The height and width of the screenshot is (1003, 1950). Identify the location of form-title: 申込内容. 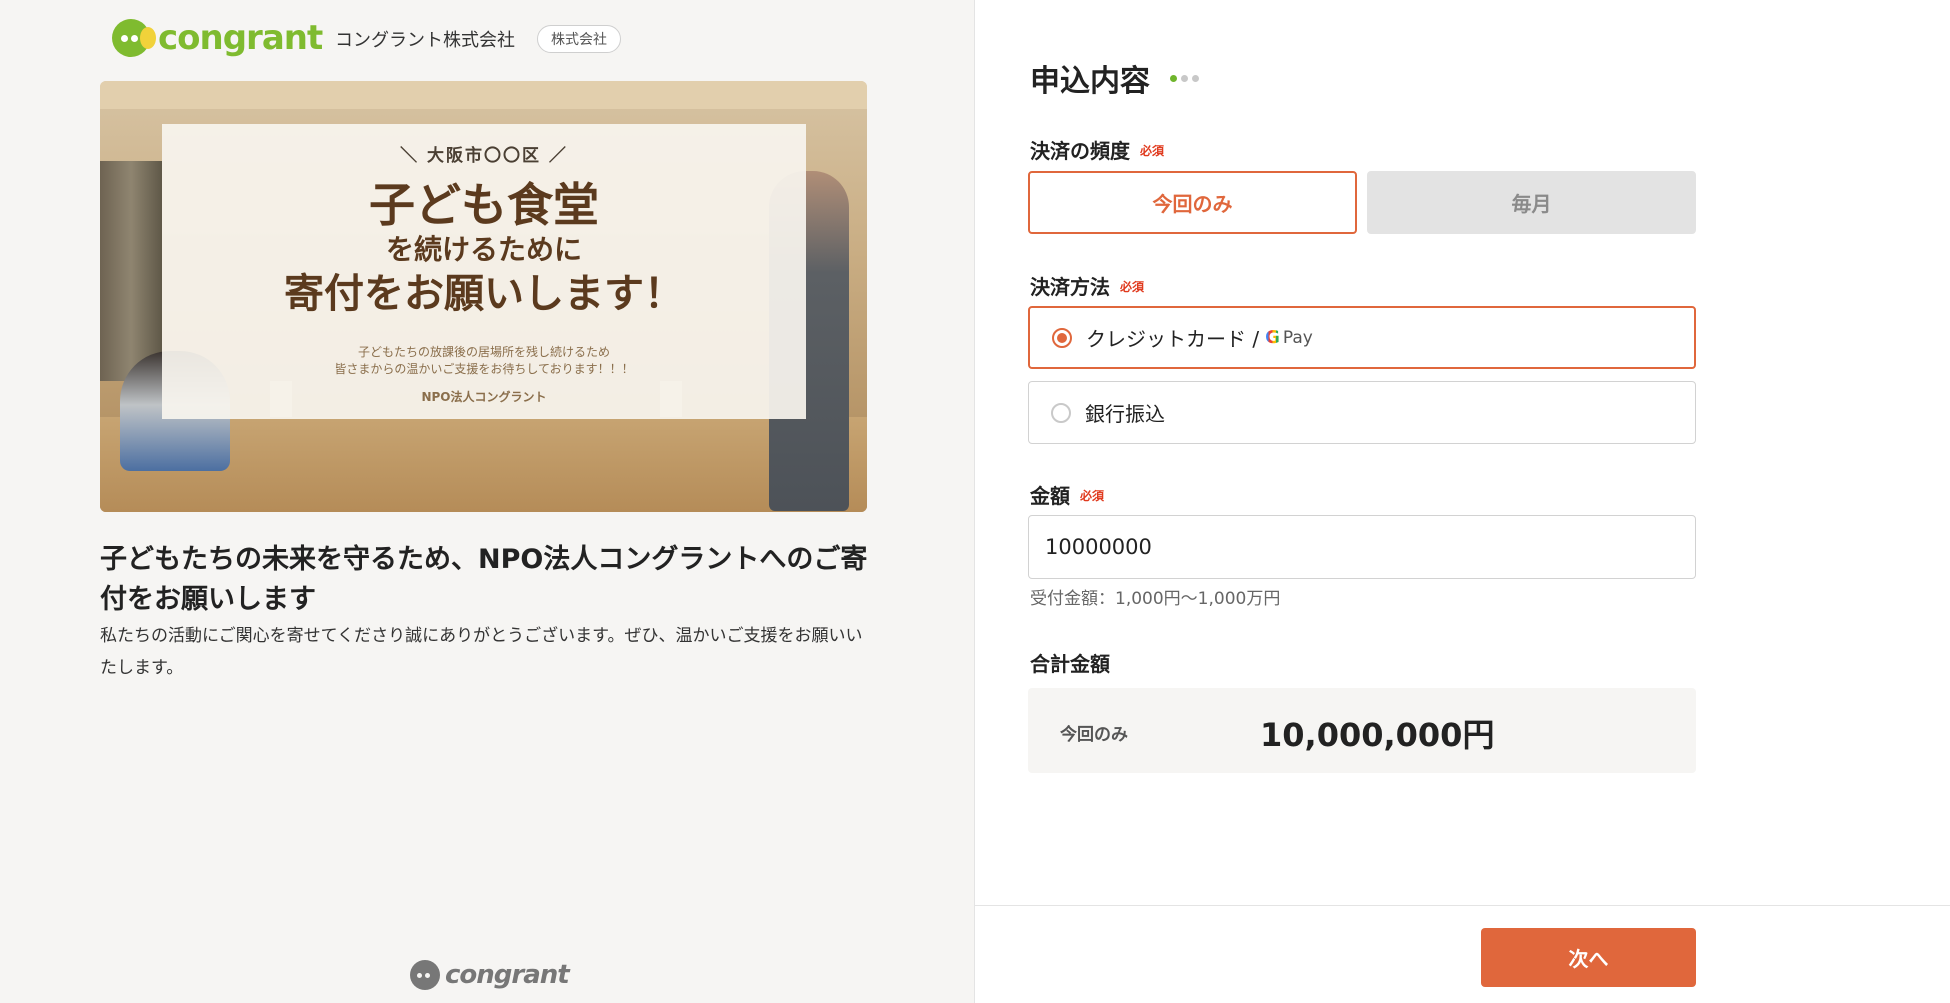
(1090, 81).